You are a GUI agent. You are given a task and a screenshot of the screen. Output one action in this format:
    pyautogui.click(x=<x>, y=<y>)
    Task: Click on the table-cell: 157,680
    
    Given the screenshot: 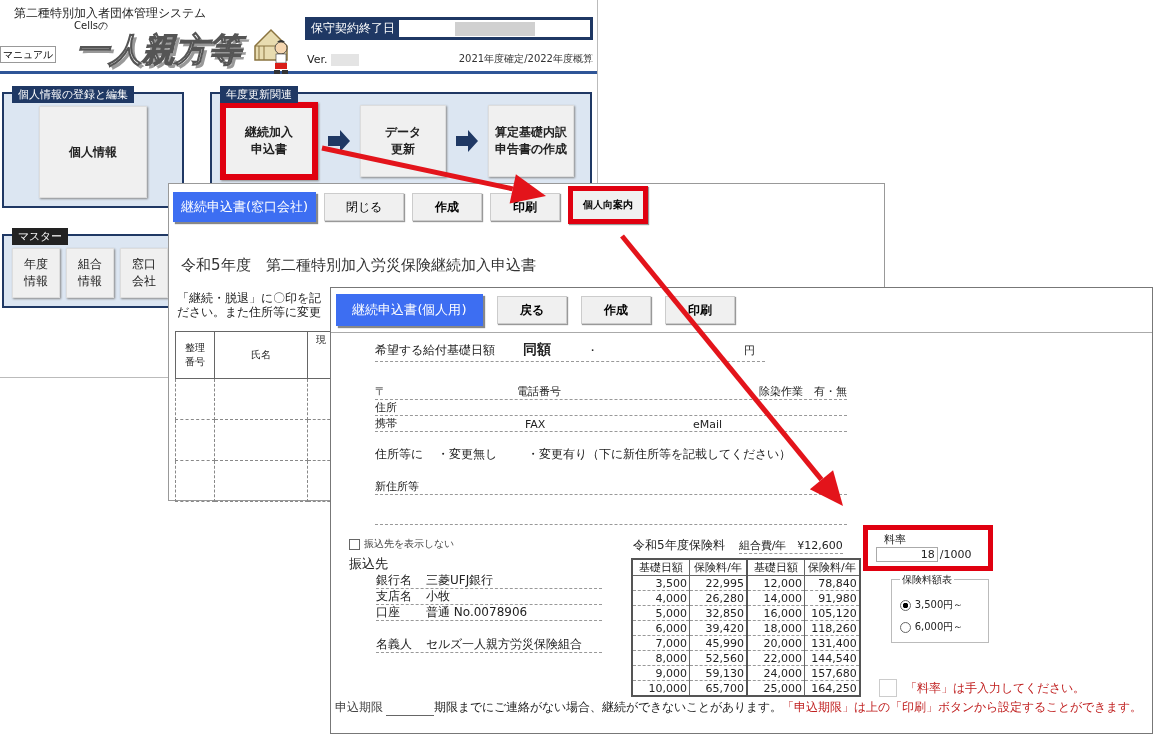 What is the action you would take?
    pyautogui.click(x=832, y=673)
    